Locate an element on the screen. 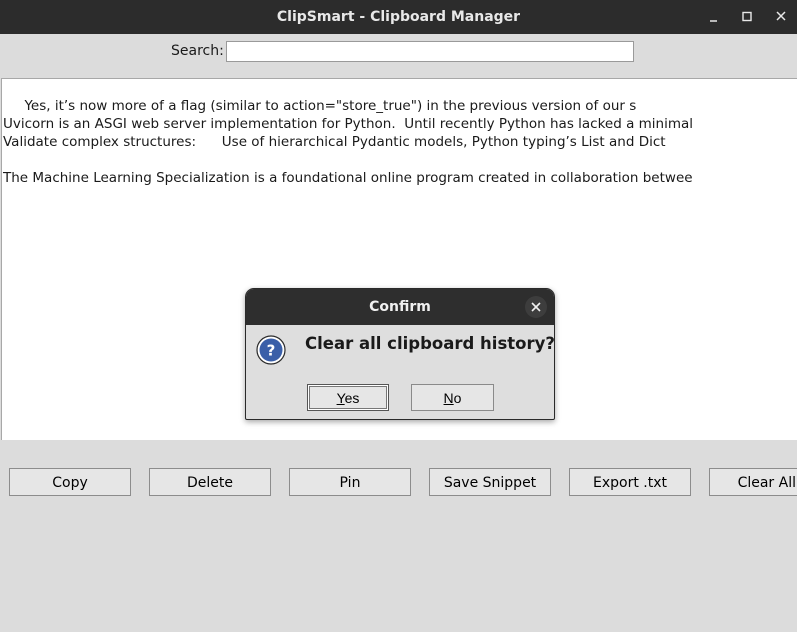 This screenshot has width=797, height=632. clear-all-button: Clear All is located at coordinates (753, 482).